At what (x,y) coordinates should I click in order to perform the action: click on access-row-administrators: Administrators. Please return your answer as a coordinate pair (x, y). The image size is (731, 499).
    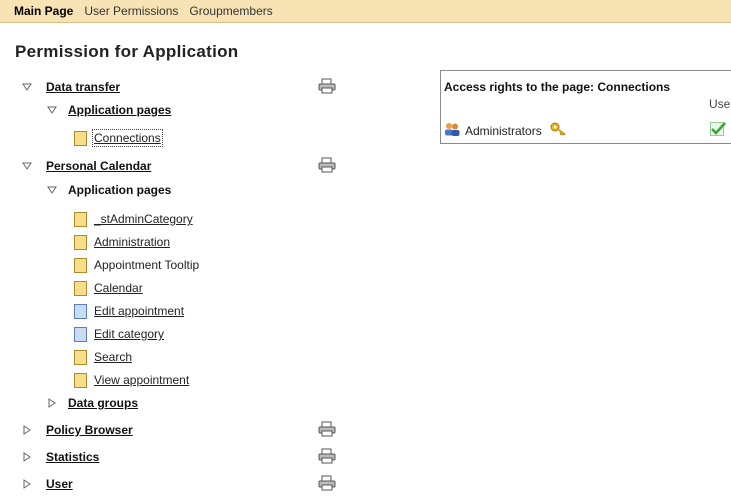
    Looking at the image, I should click on (506, 130).